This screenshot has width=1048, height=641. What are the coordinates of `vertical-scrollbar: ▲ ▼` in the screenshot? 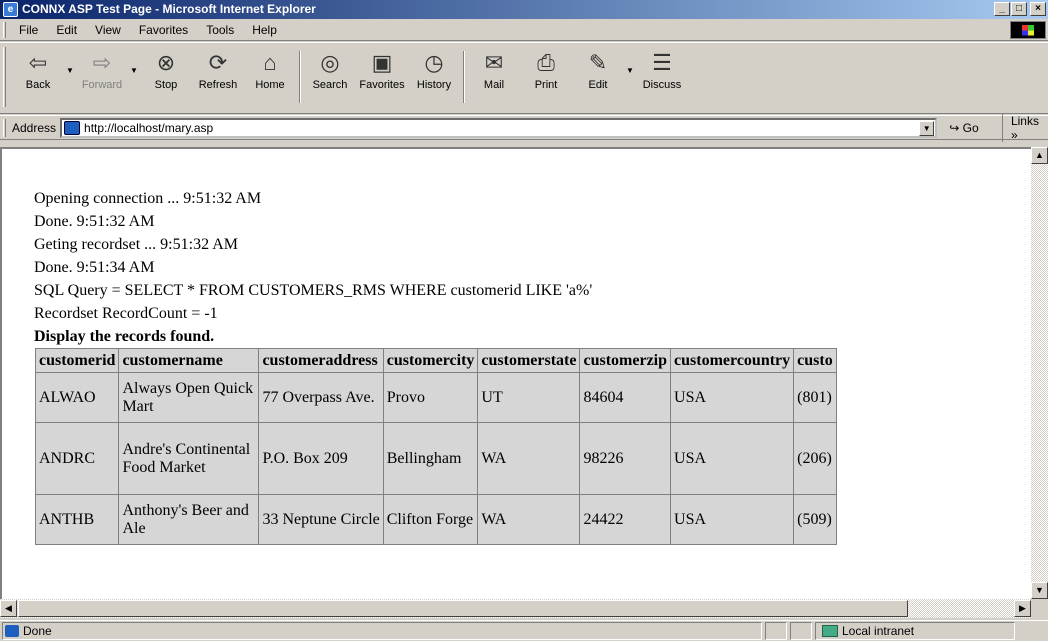 It's located at (1039, 373).